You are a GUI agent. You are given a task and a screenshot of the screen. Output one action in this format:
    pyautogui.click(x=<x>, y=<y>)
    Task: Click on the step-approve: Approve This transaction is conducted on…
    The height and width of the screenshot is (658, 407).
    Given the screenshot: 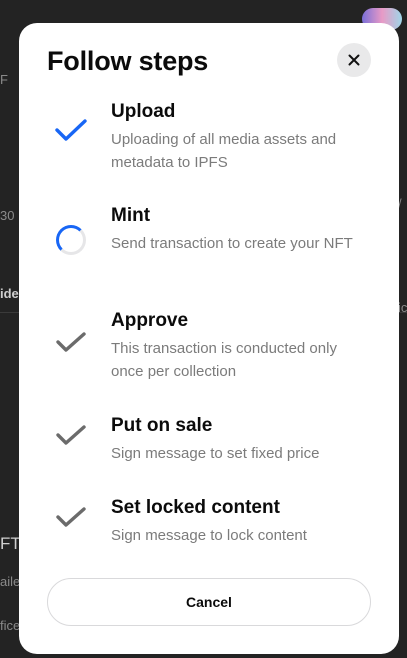 What is the action you would take?
    pyautogui.click(x=209, y=345)
    